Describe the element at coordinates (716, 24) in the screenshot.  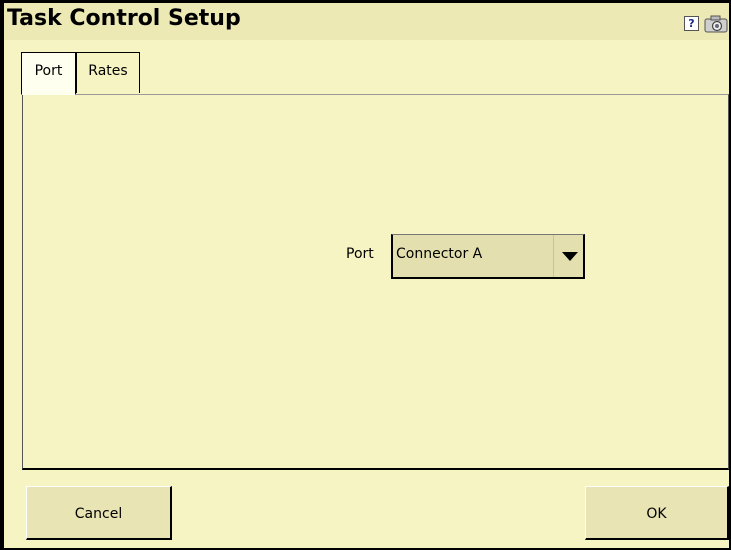
I see `camera-icon` at that location.